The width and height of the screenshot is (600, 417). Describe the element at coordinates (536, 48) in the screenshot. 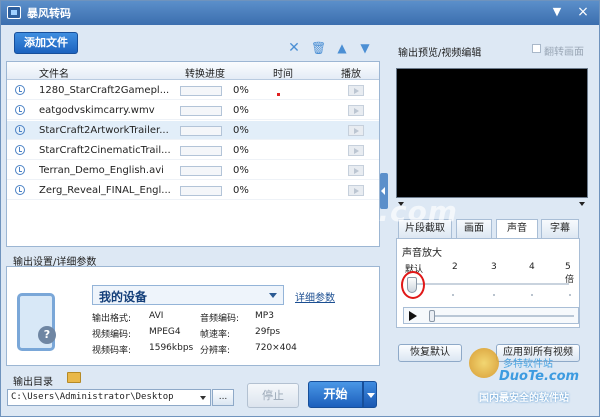

I see `flip-checkbox` at that location.